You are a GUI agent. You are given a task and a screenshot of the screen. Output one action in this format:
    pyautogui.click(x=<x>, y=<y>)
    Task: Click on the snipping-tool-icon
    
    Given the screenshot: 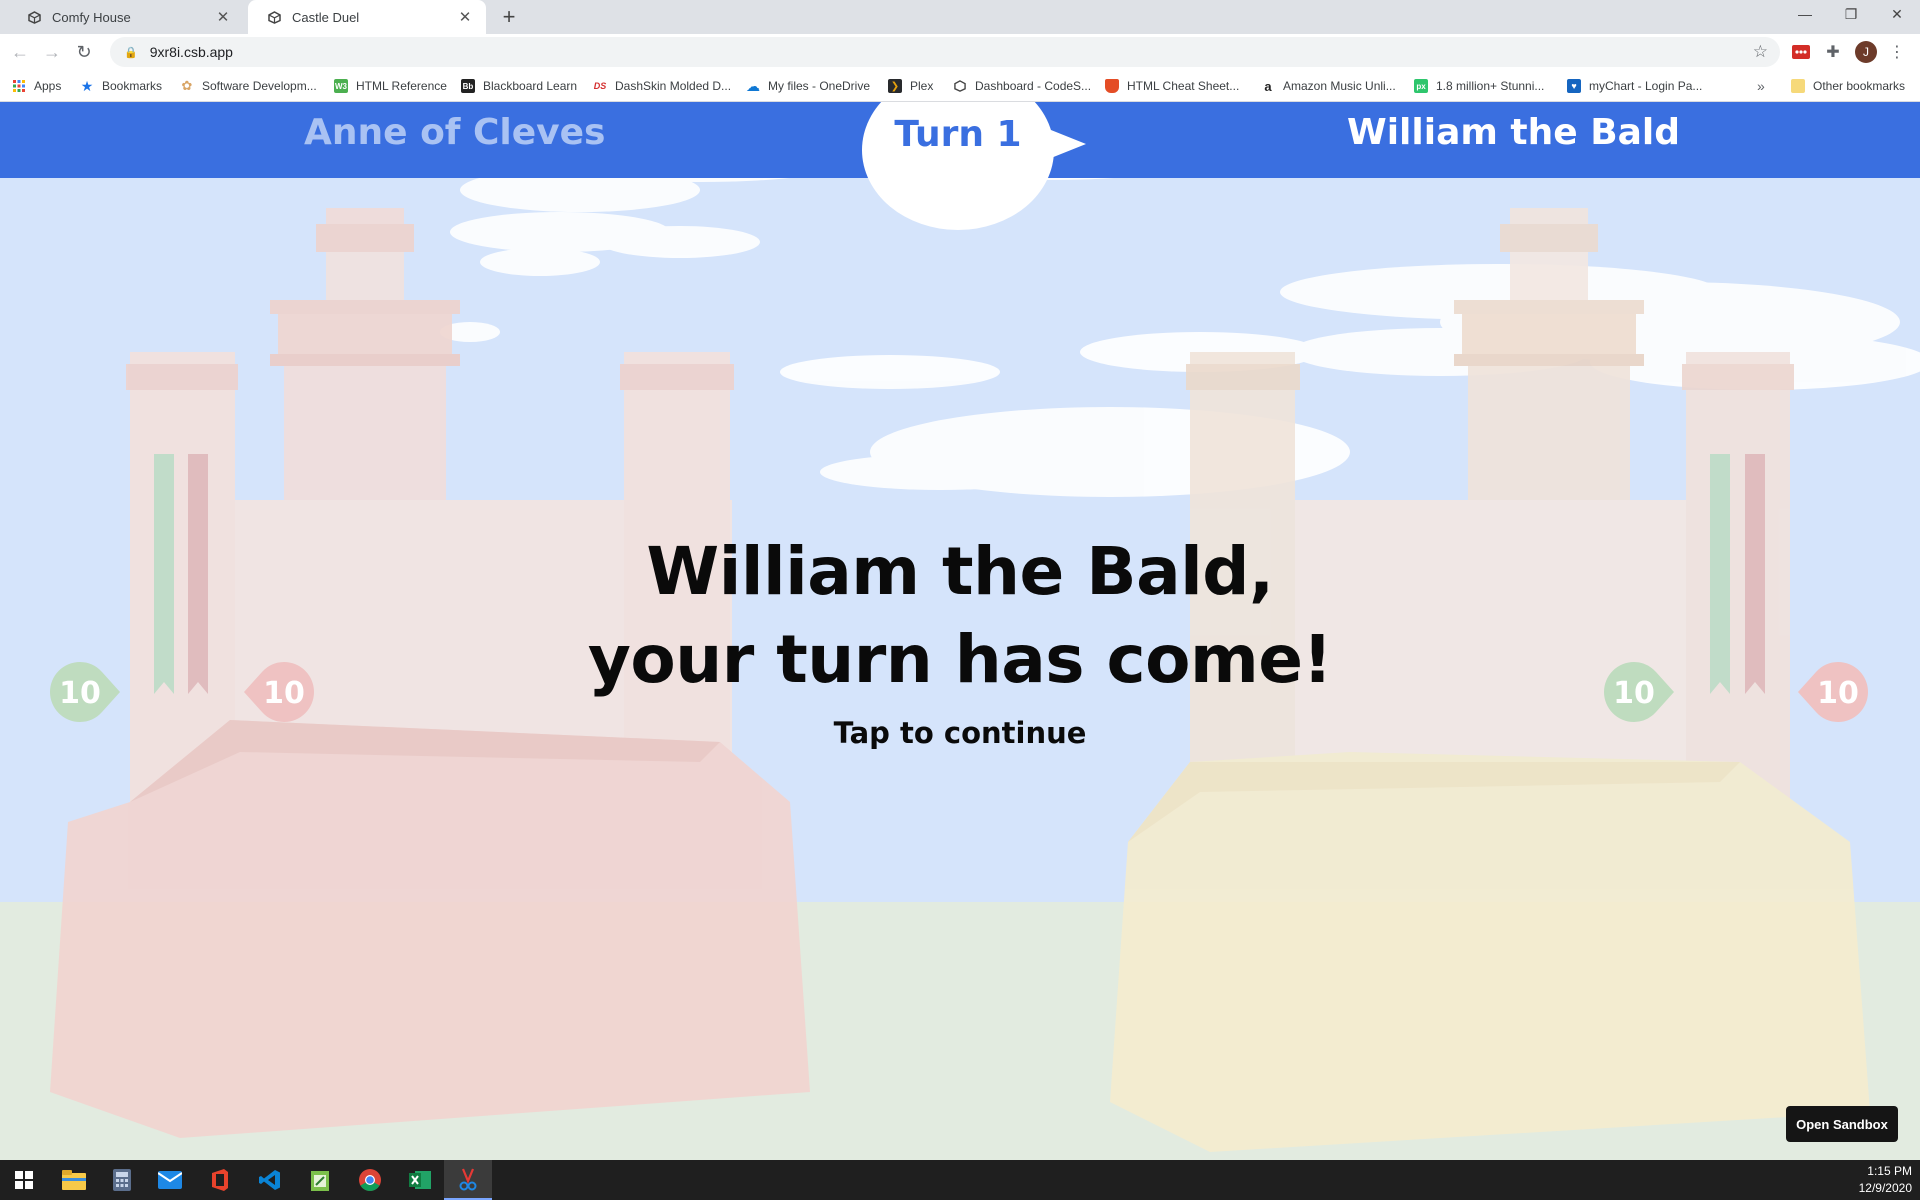 What is the action you would take?
    pyautogui.click(x=468, y=1180)
    